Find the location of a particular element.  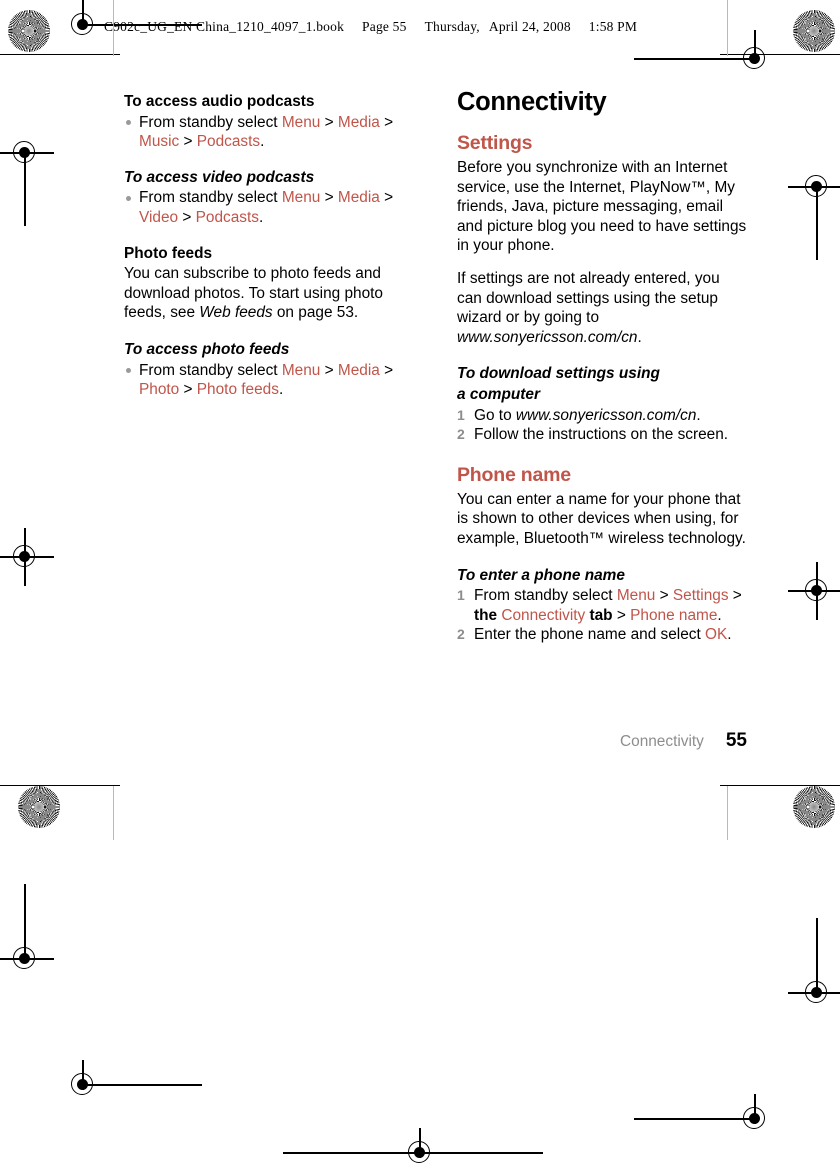

list-item: 2 Enter the phone name and select OK. is located at coordinates (602, 635).